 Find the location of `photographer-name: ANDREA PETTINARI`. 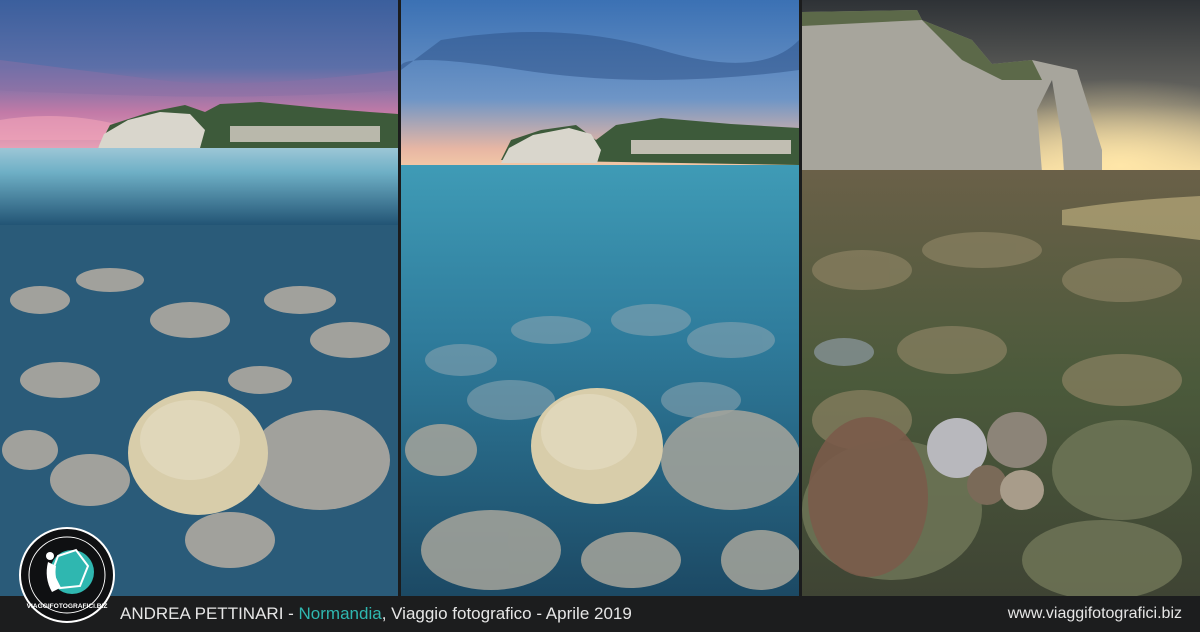

photographer-name: ANDREA PETTINARI is located at coordinates (202, 613).